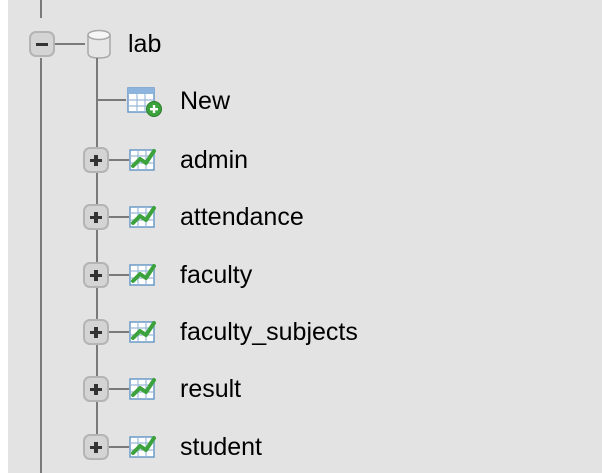 The width and height of the screenshot is (602, 473). I want to click on minus-icon, so click(42, 44).